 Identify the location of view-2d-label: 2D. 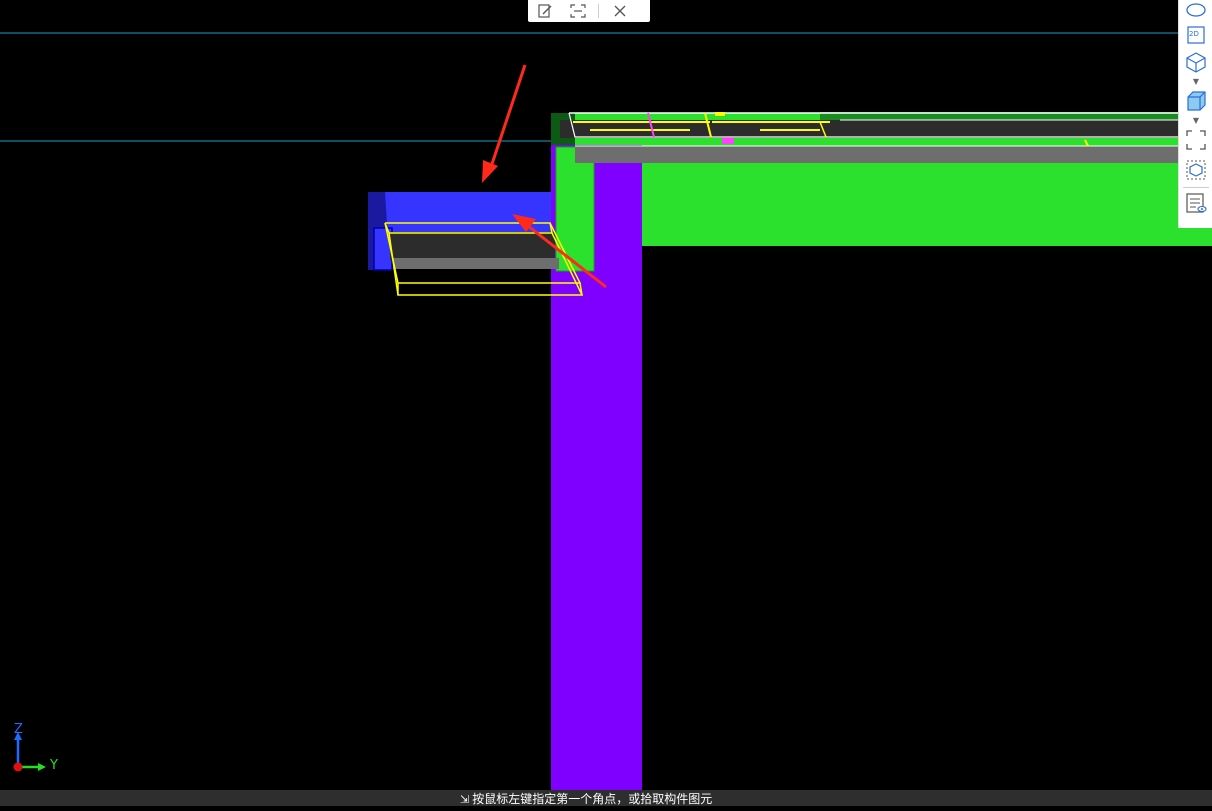
(1194, 34).